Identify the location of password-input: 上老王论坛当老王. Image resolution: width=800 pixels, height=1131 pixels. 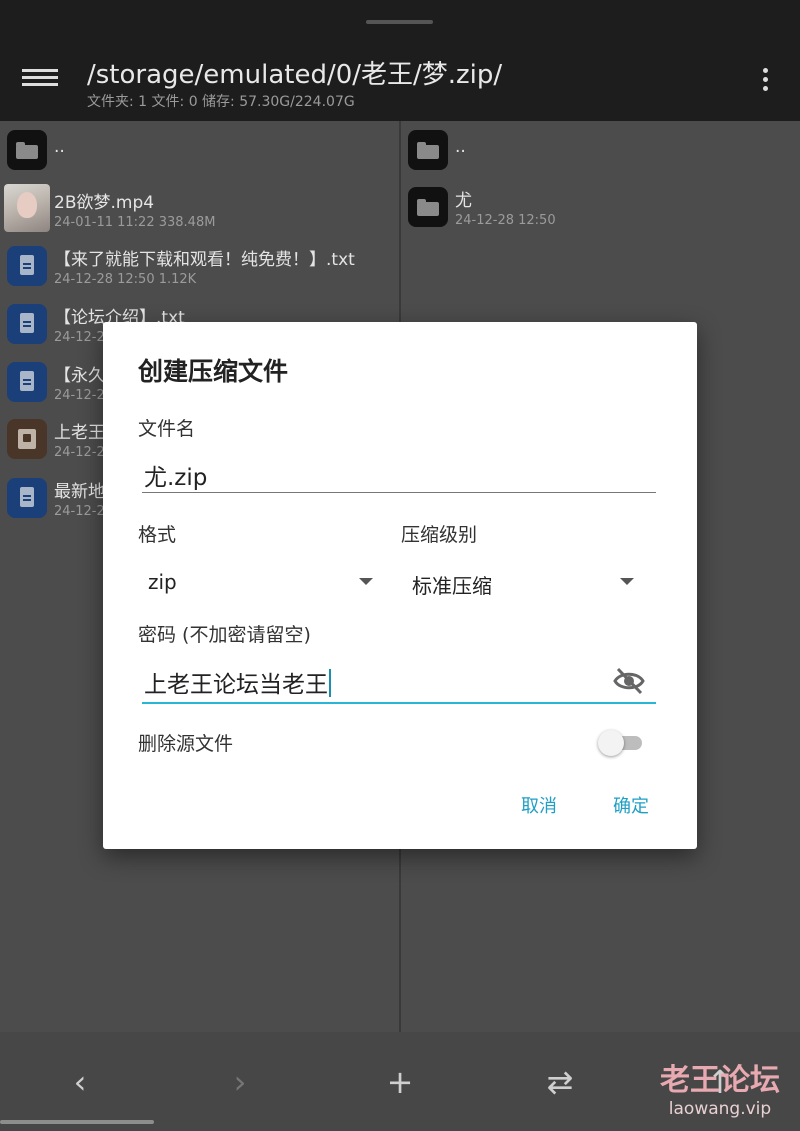
(237, 682).